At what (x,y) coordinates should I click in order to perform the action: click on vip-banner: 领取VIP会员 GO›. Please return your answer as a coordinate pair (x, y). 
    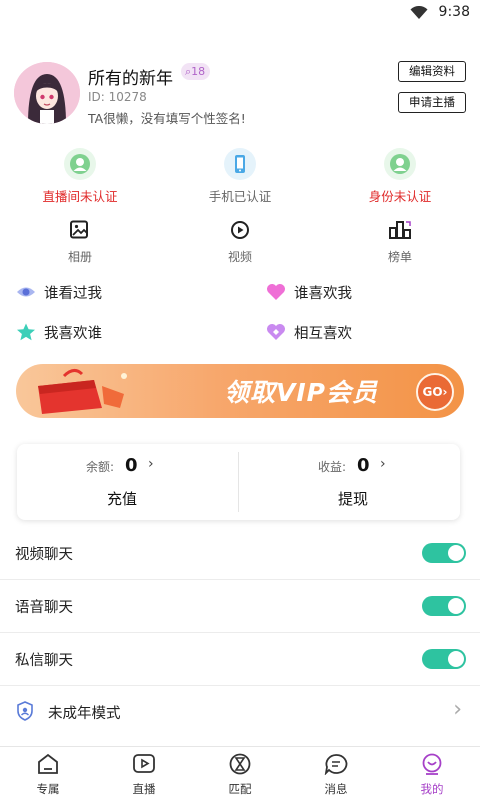
    Looking at the image, I should click on (240, 391).